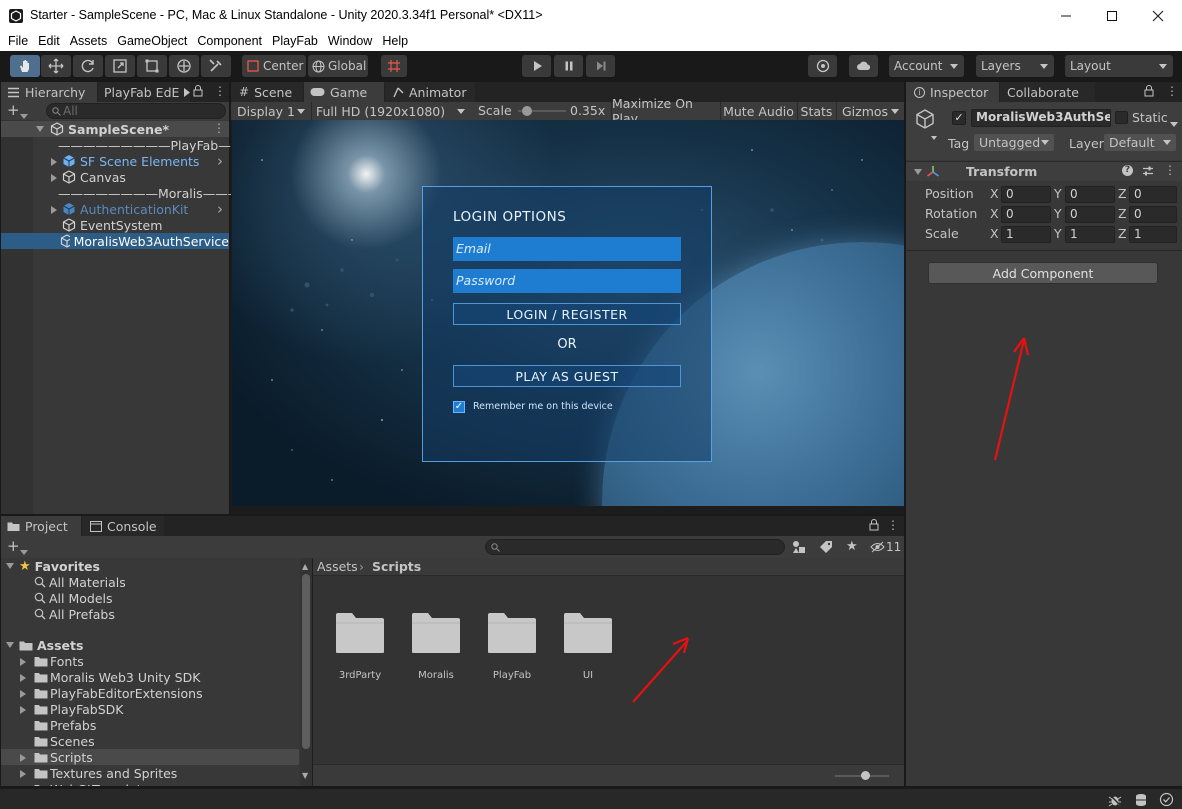  What do you see at coordinates (219, 128) in the screenshot?
I see `scene-menu-icon: ⋮` at bounding box center [219, 128].